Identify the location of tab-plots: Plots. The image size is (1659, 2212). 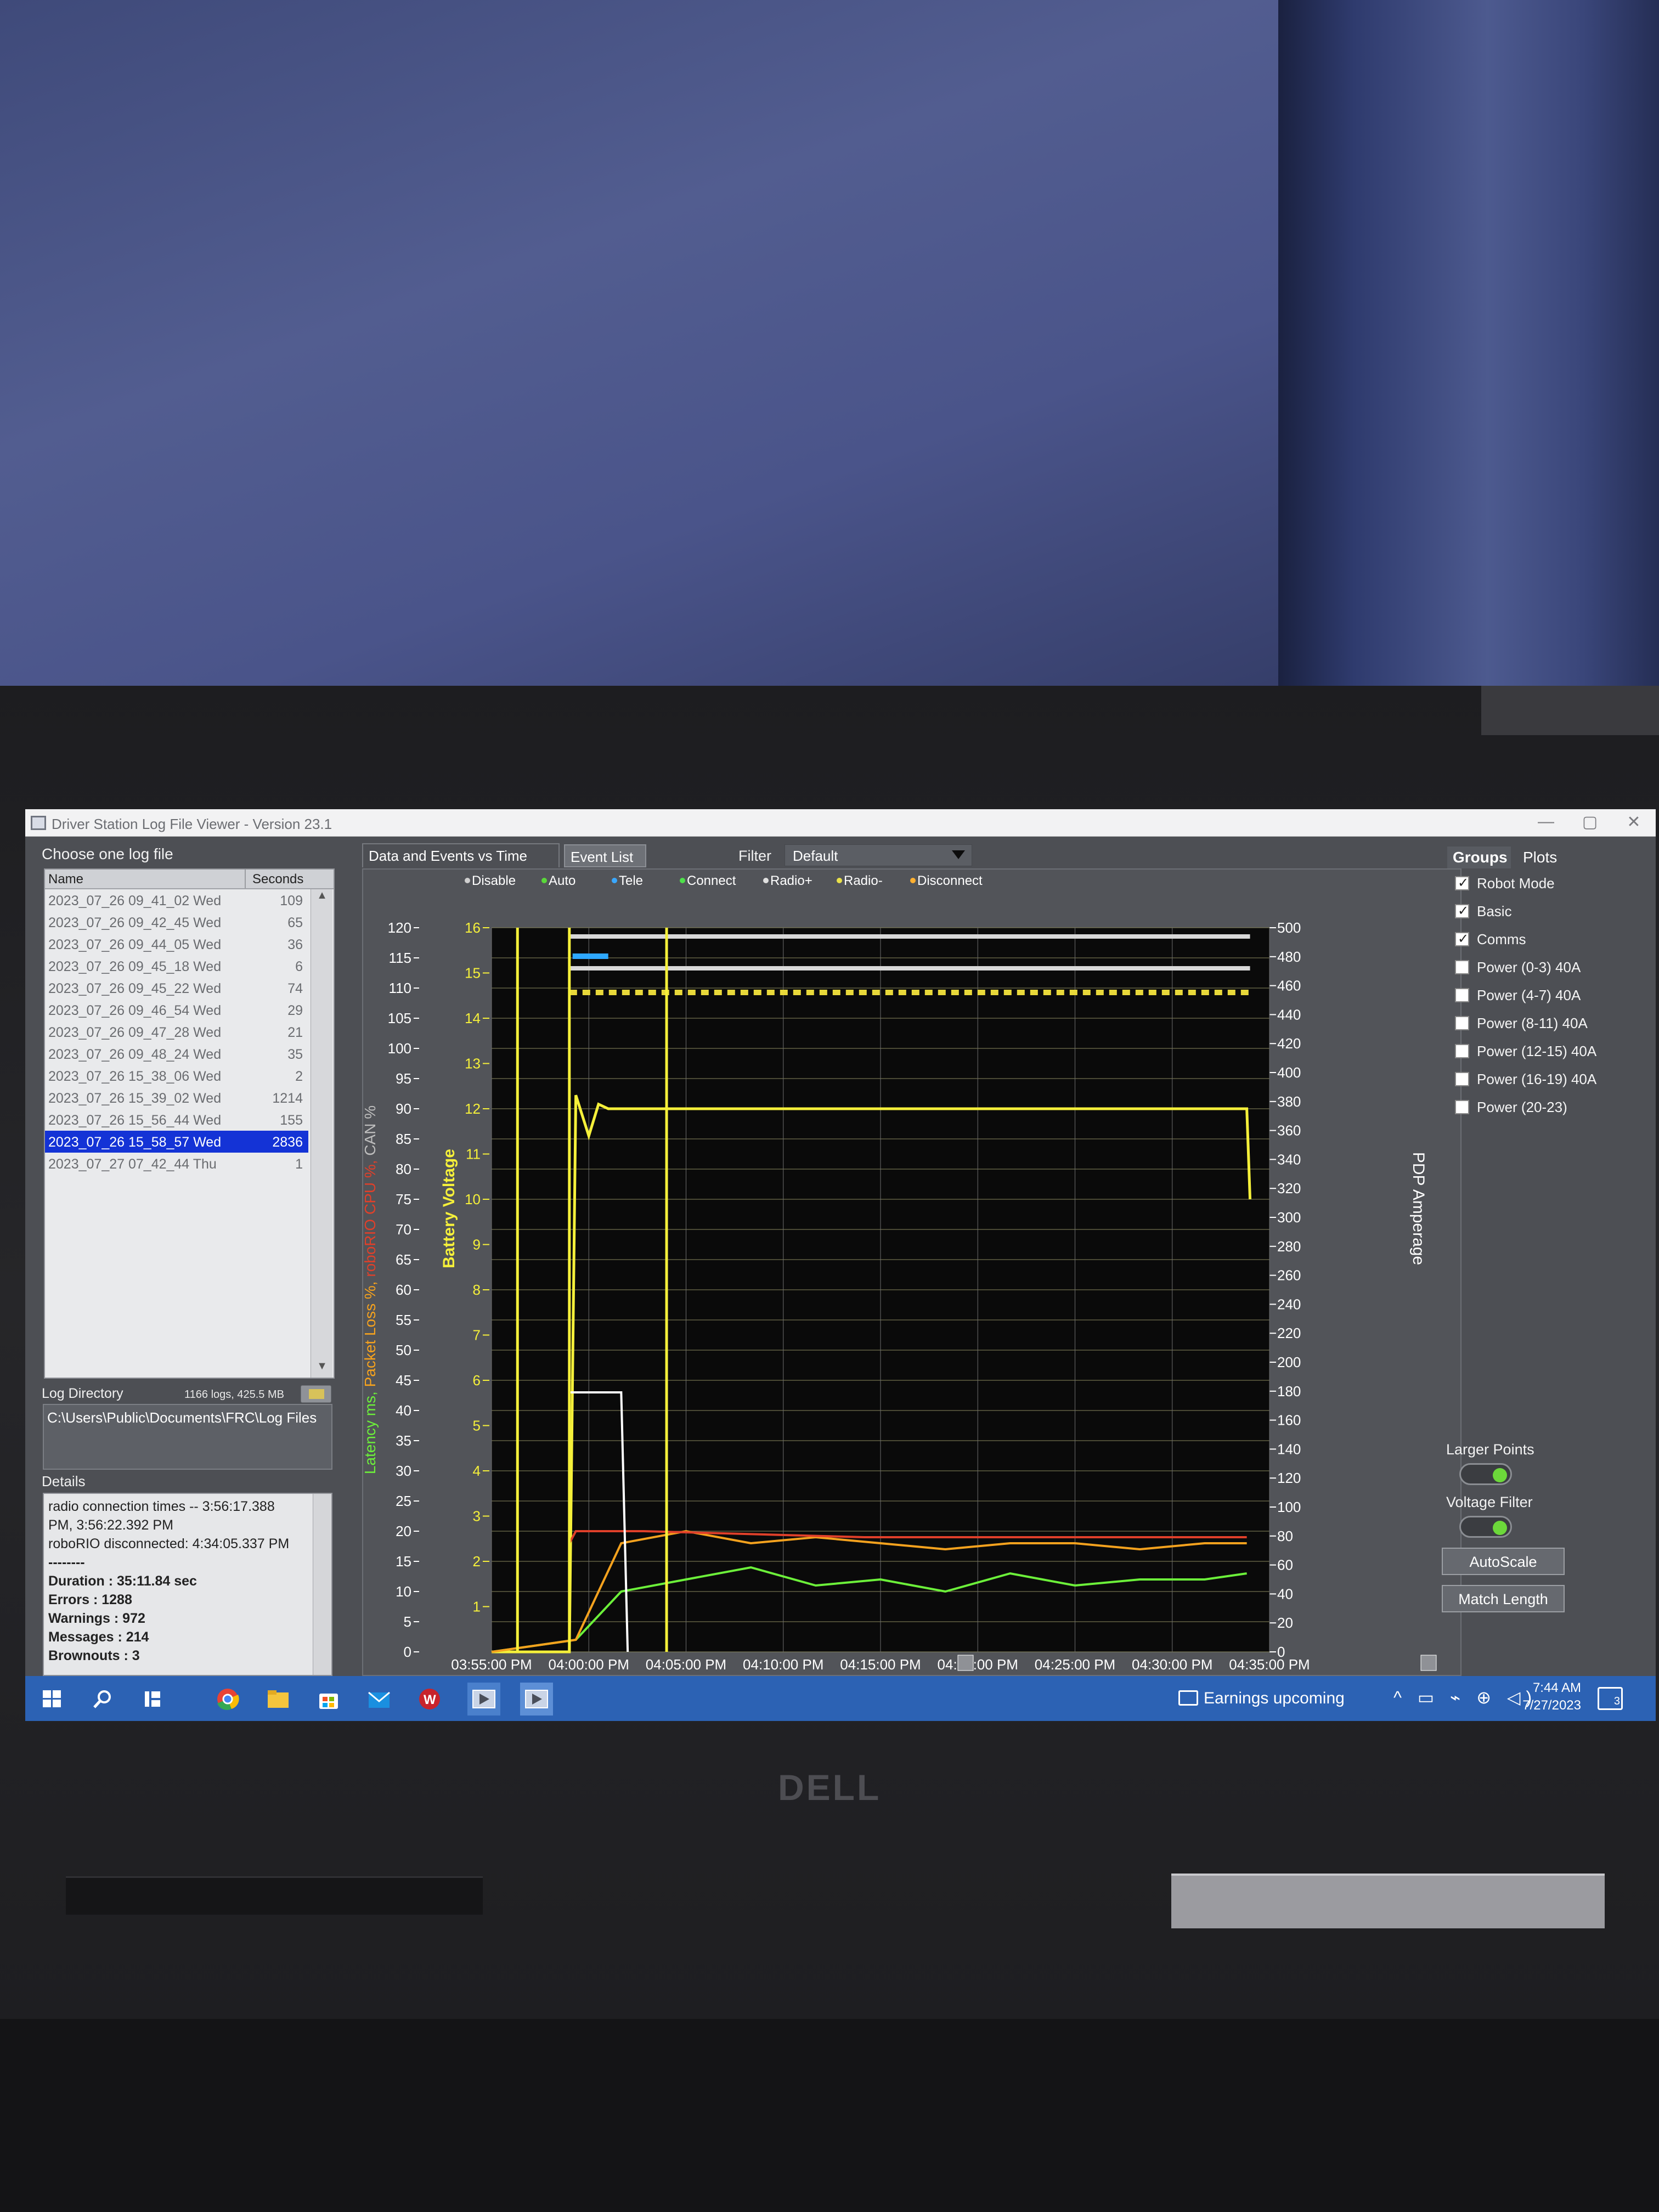
(1544, 857).